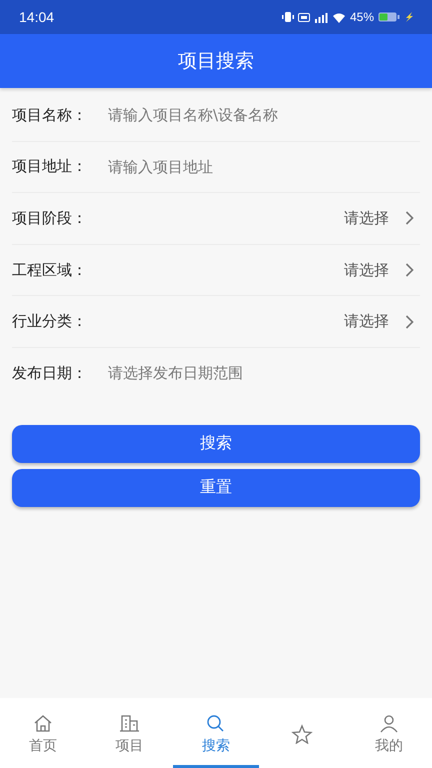  Describe the element at coordinates (389, 722) in the screenshot. I see `person-icon` at that location.